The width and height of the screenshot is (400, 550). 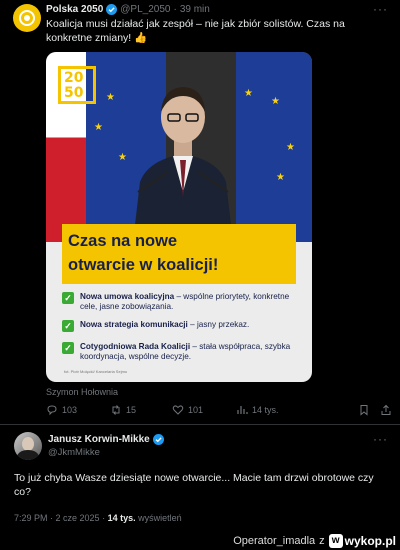 What do you see at coordinates (335, 541) in the screenshot?
I see `wykop-logo-icon: w` at bounding box center [335, 541].